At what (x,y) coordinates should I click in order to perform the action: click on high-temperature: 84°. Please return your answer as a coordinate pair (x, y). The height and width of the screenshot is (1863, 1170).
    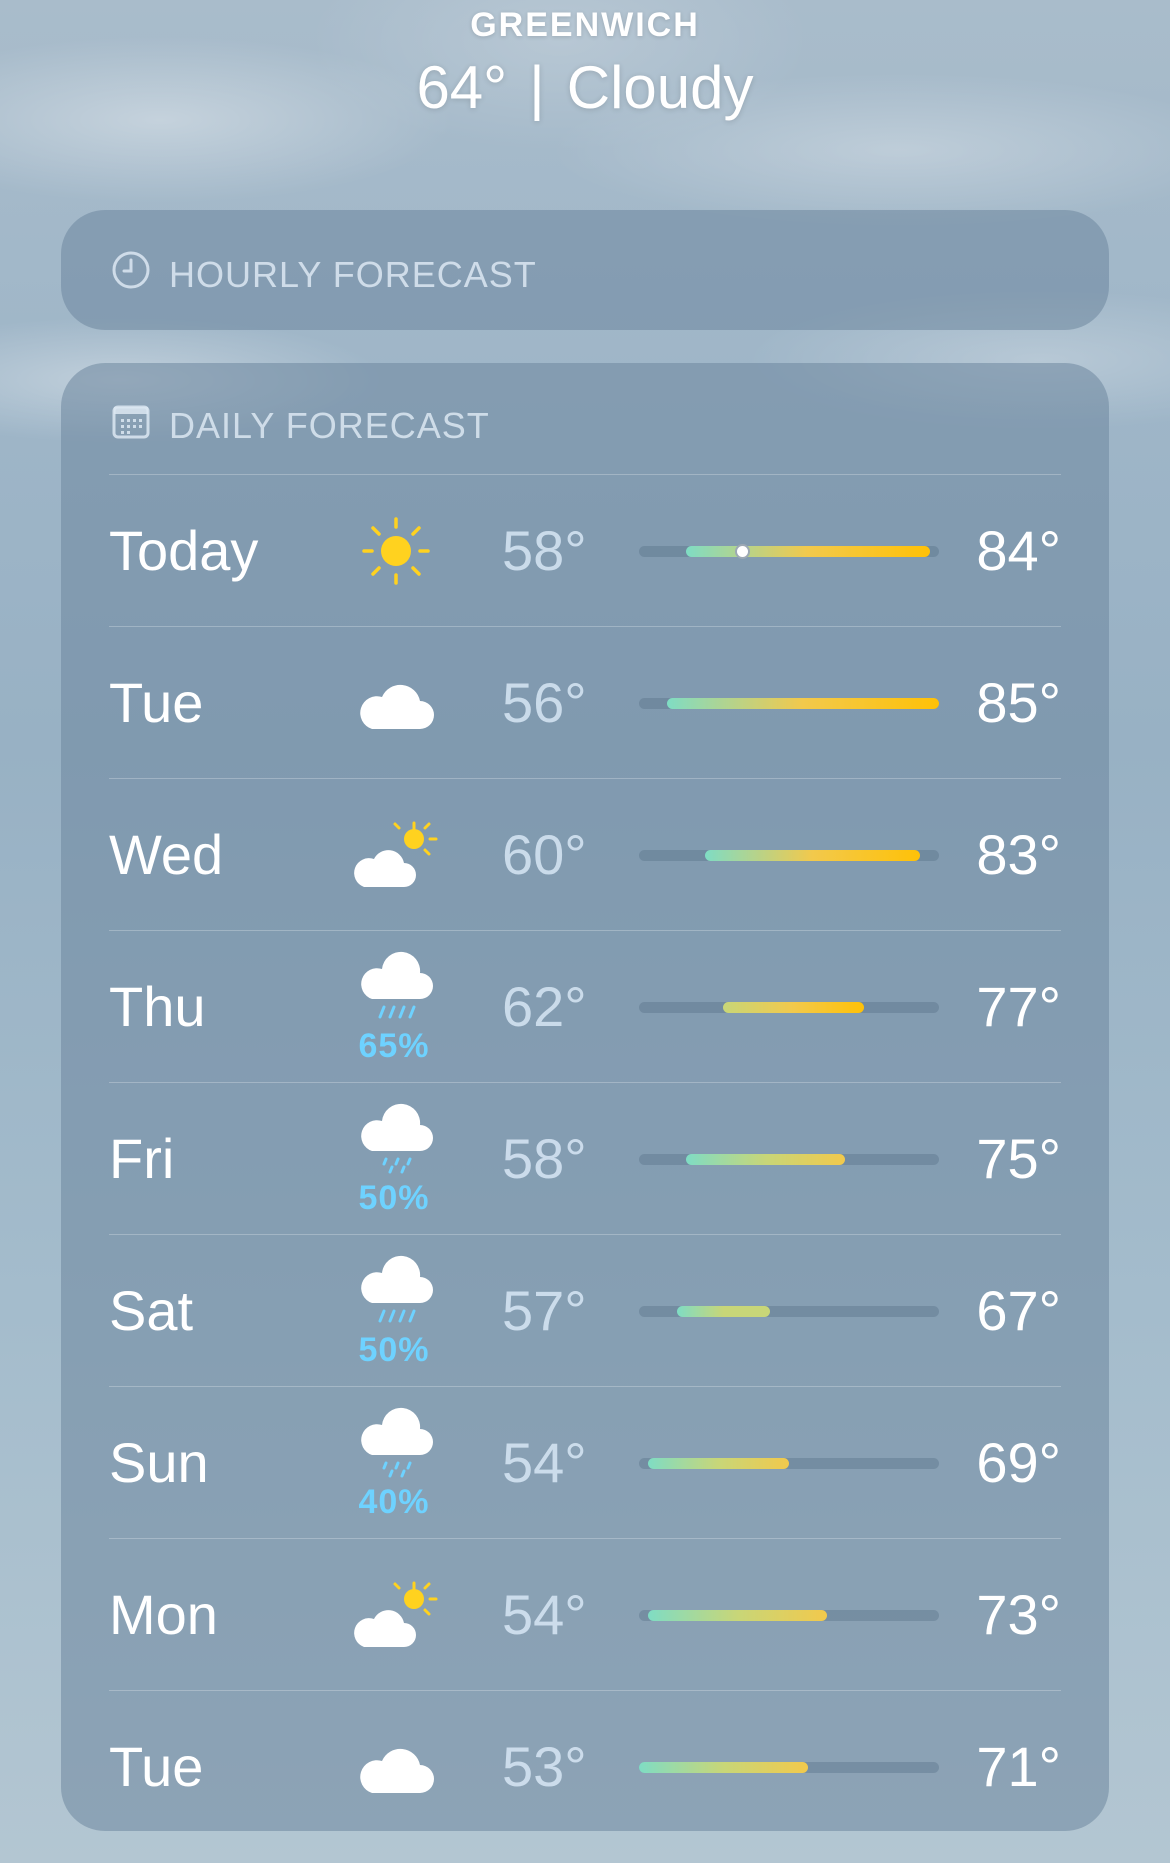
    Looking at the image, I should click on (1018, 550).